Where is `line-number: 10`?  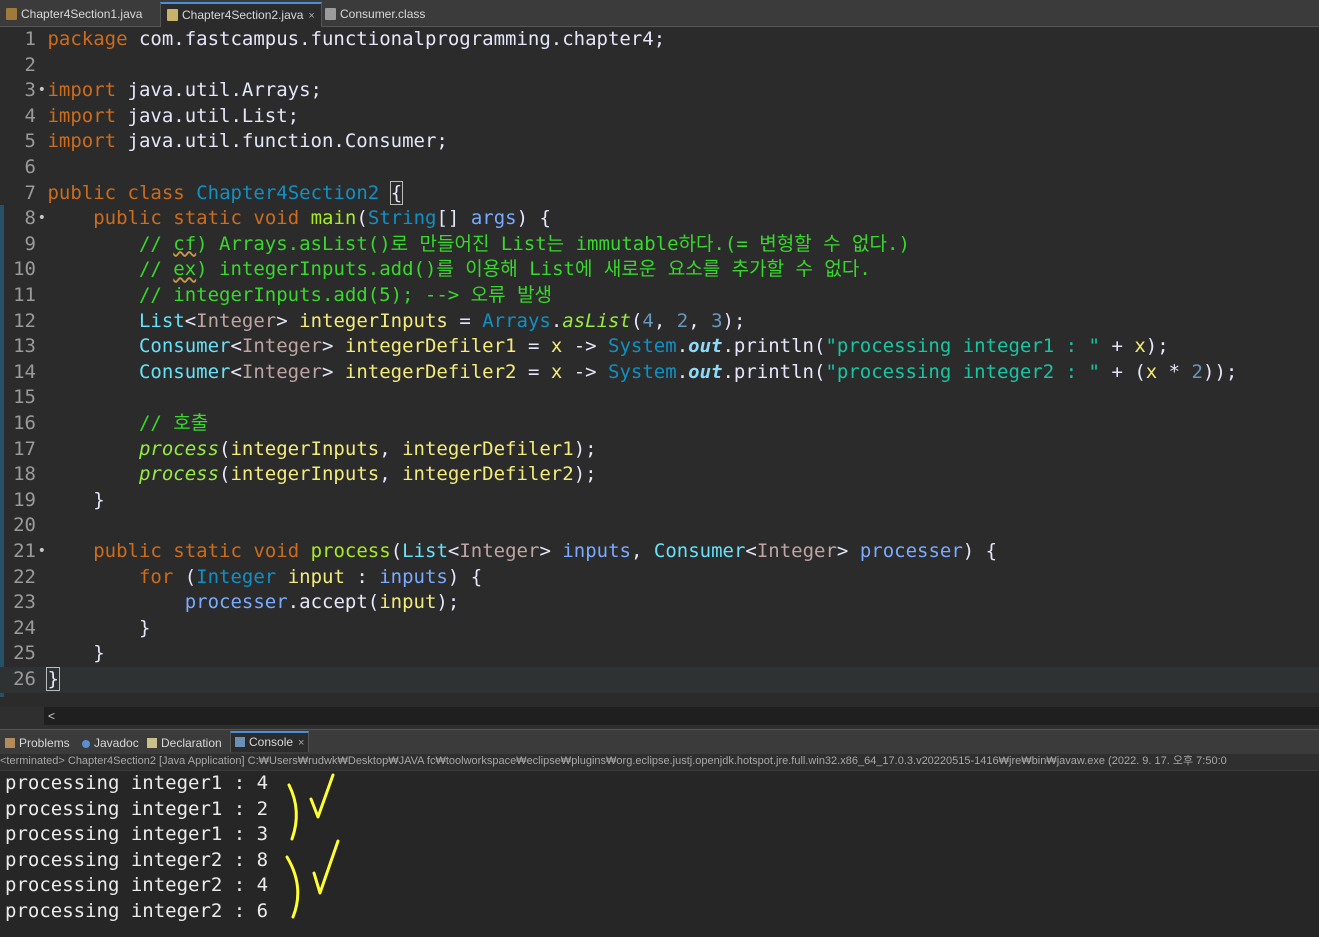 line-number: 10 is located at coordinates (24, 269).